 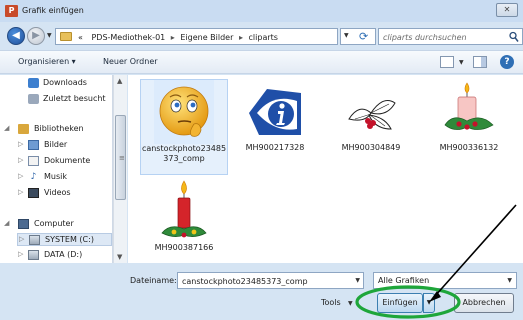 I want to click on file-type-filter: Alle Grafiken ▼, so click(x=445, y=280).